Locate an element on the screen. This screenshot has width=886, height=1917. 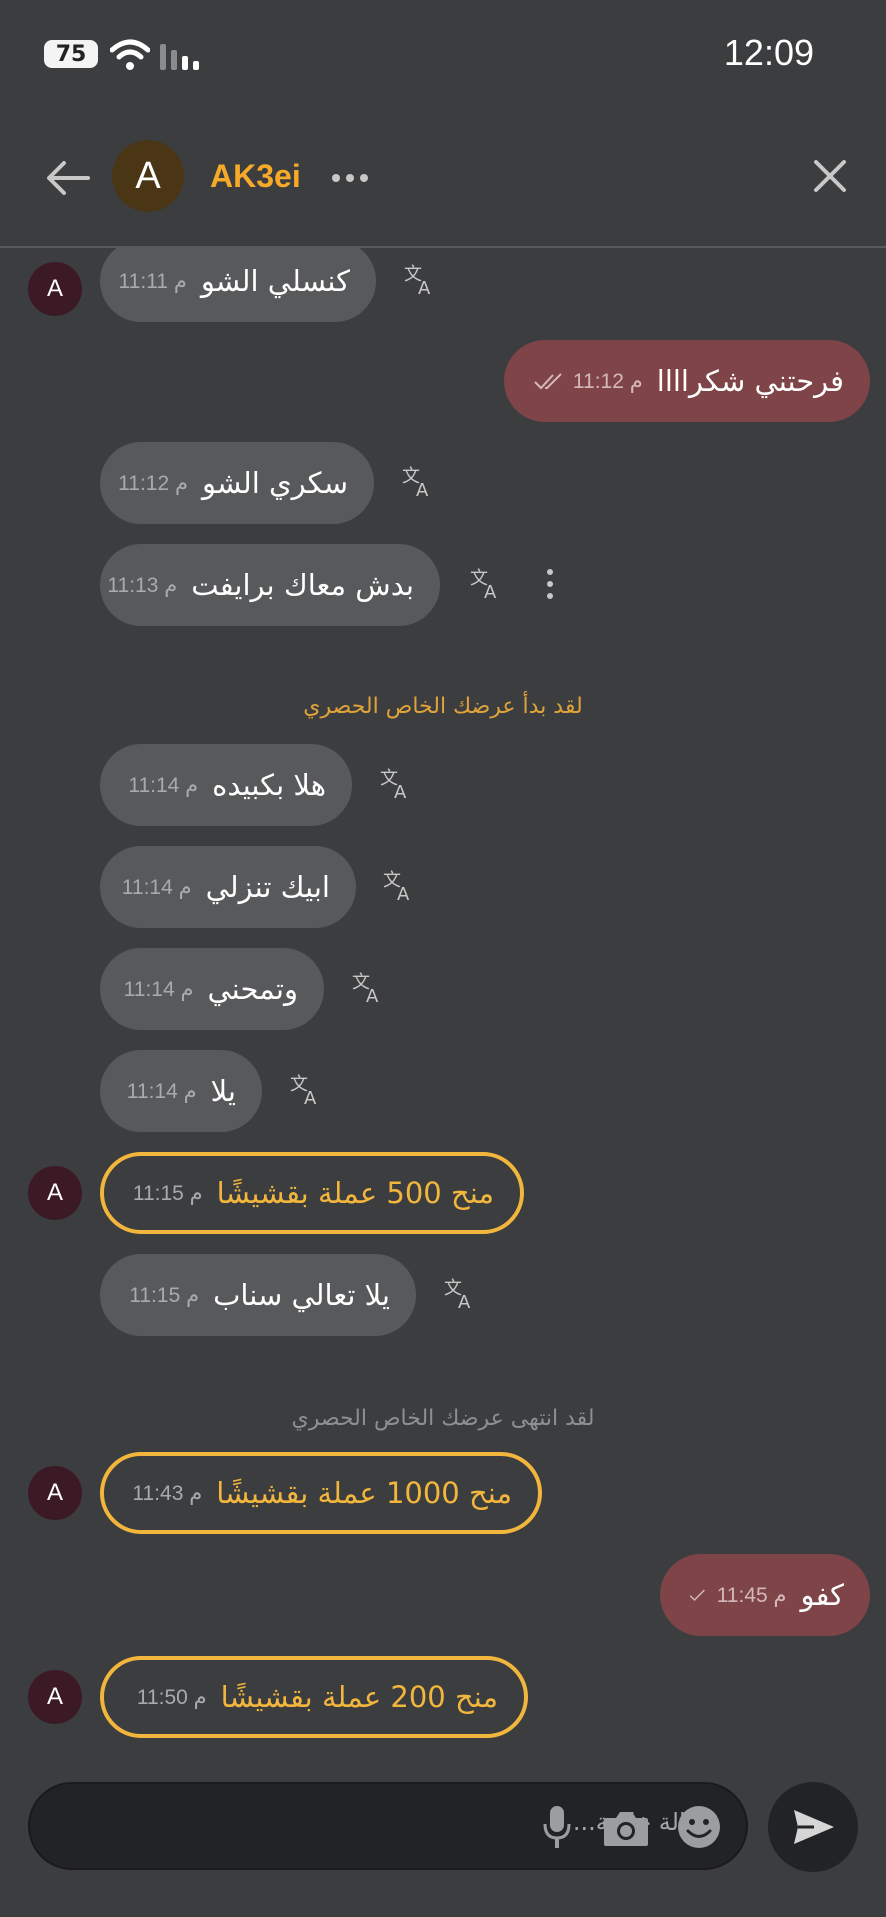
wifi-icon is located at coordinates (130, 54).